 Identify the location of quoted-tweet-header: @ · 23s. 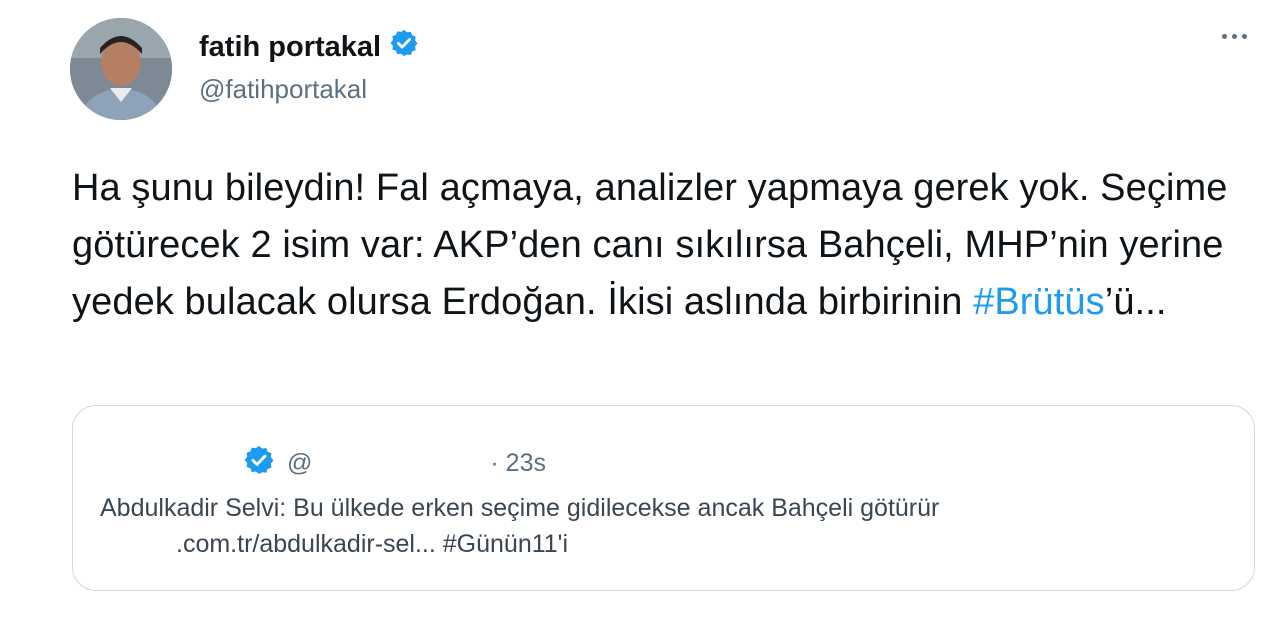
(394, 463).